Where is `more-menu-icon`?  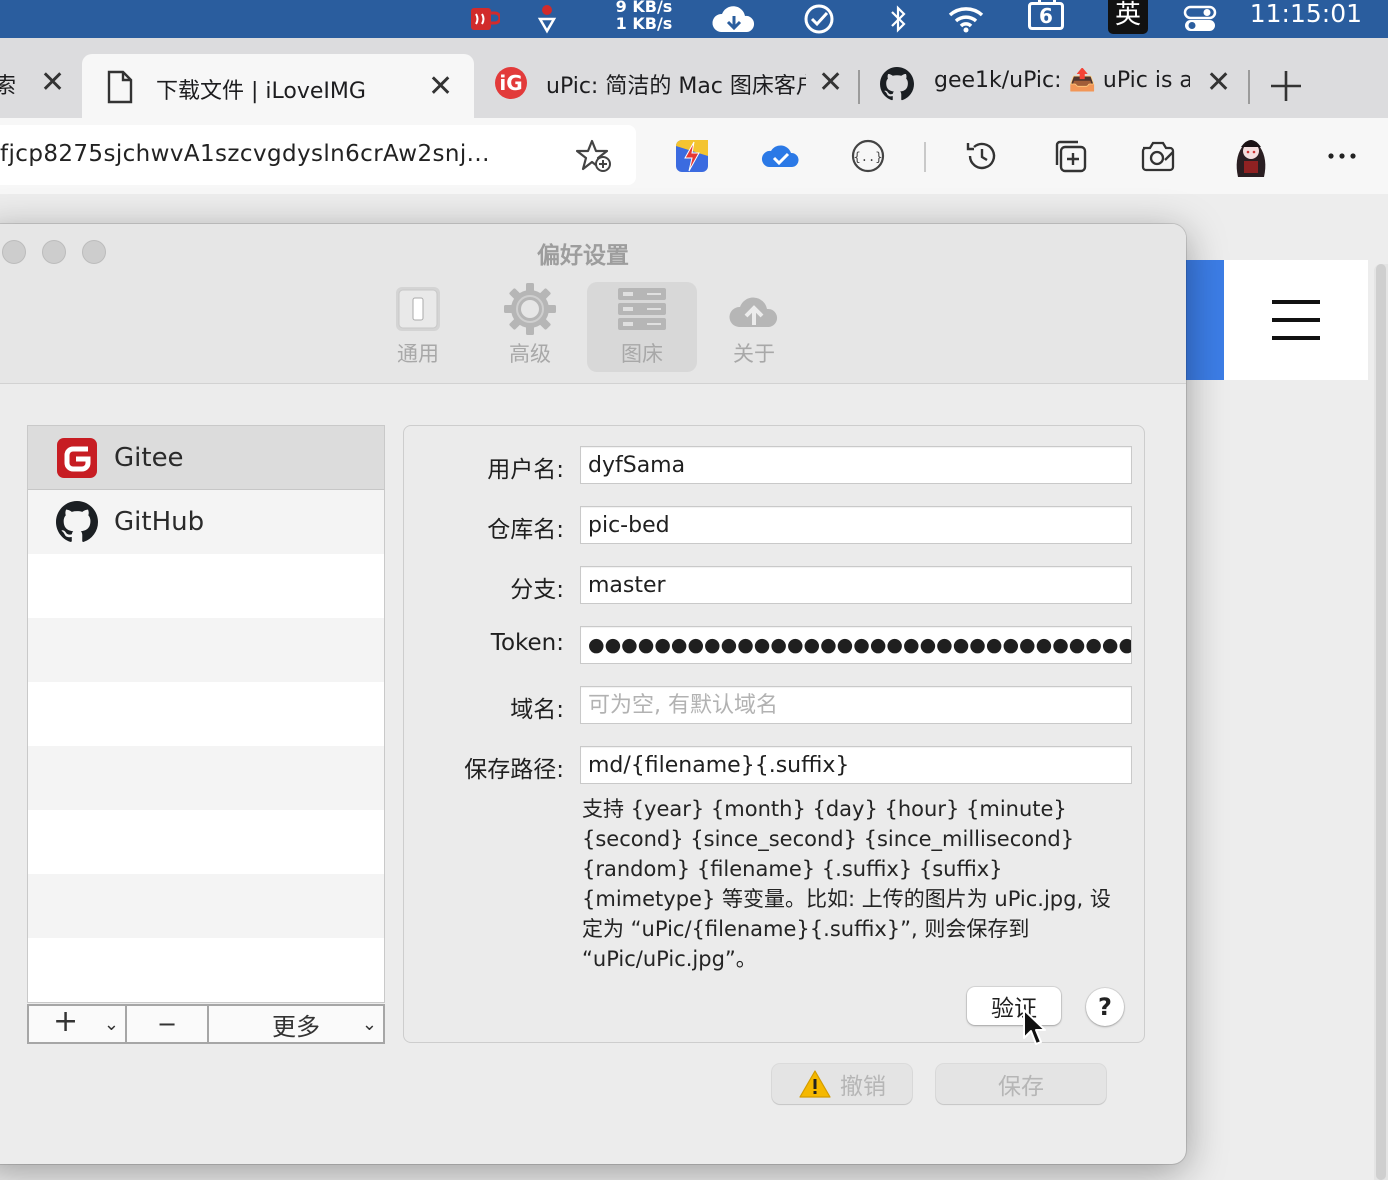
more-menu-icon is located at coordinates (1342, 156).